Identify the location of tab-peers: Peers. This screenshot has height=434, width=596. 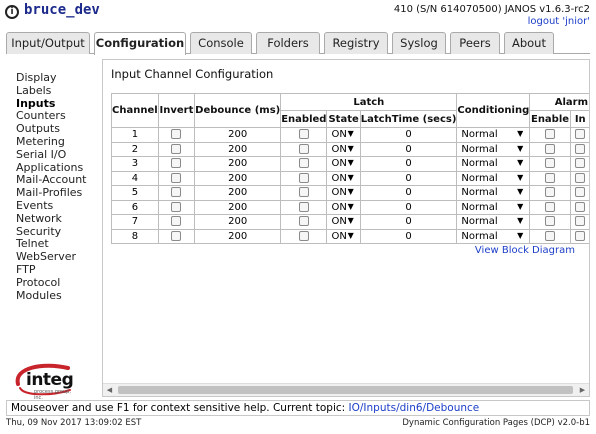
(475, 43).